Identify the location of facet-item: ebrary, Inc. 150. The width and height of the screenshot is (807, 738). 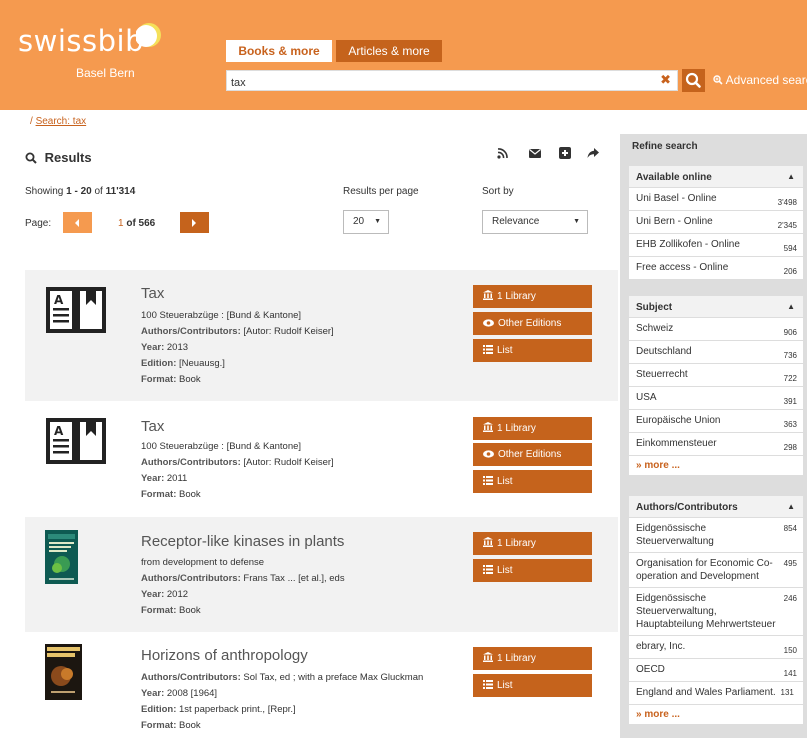
(716, 647).